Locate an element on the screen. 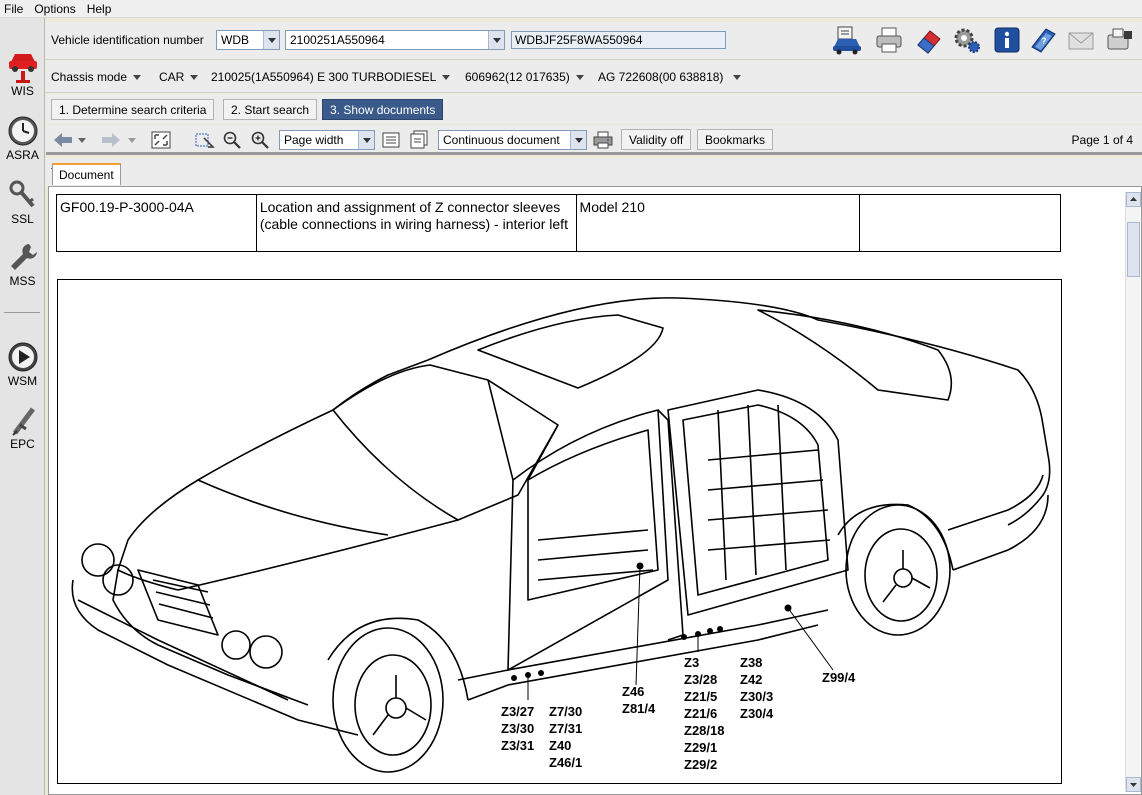 The height and width of the screenshot is (795, 1142). sidebar-item-mss: MSS is located at coordinates (22, 264).